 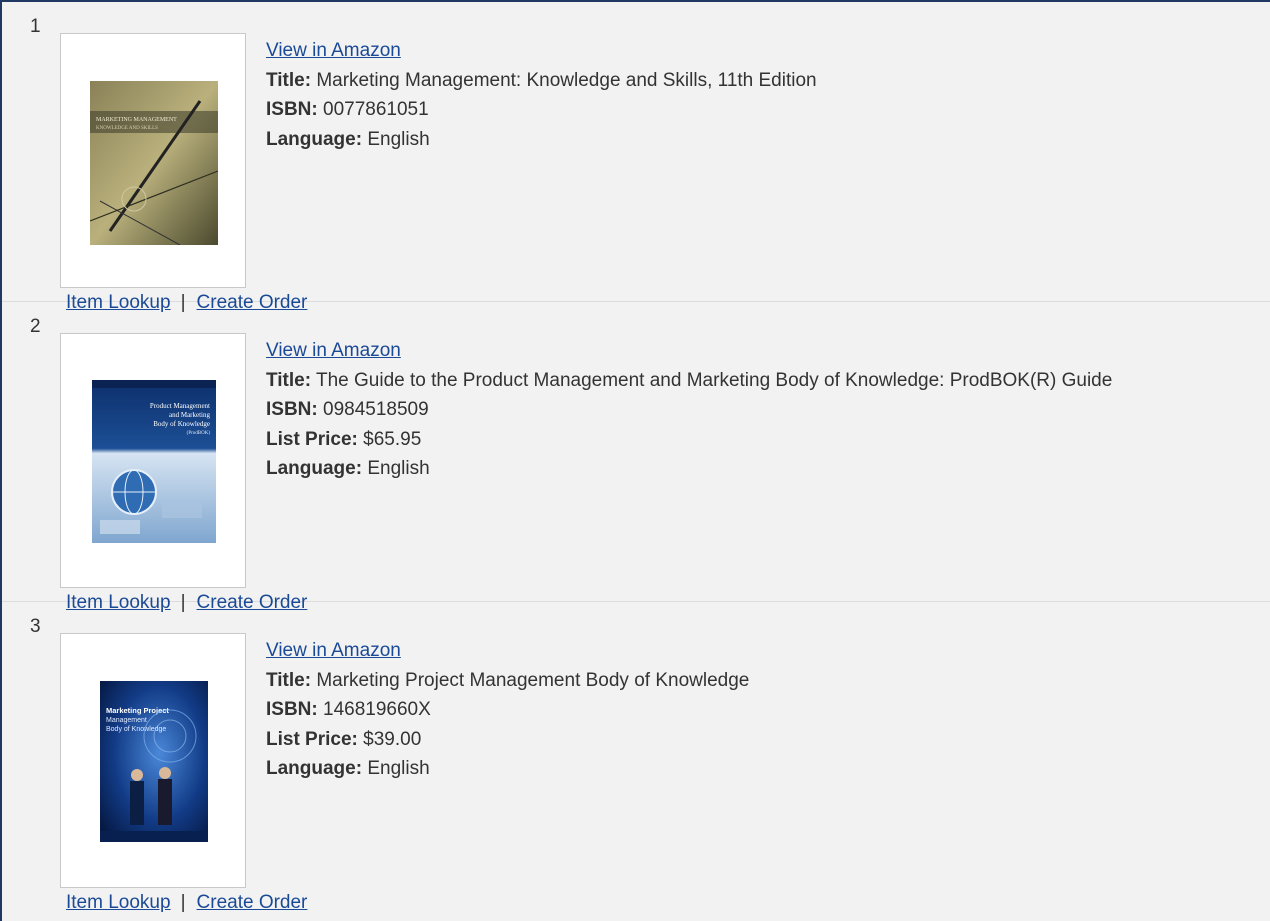 I want to click on isbn-line: ISBN: 0077861051, so click(x=768, y=110).